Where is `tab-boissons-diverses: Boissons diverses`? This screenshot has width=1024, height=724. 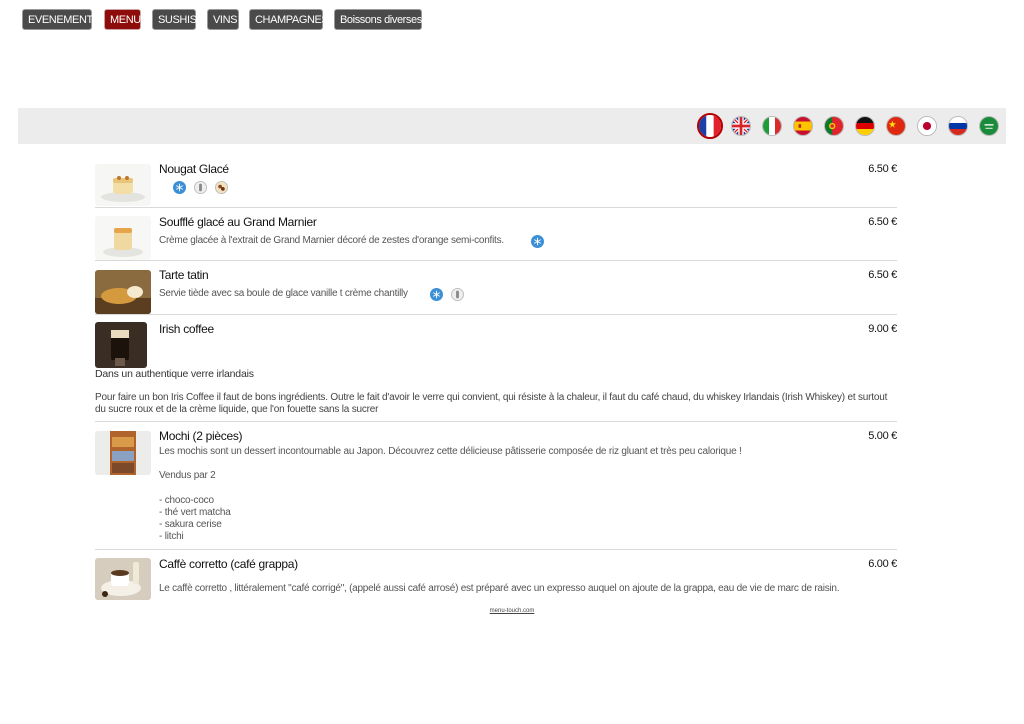 tab-boissons-diverses: Boissons diverses is located at coordinates (378, 19).